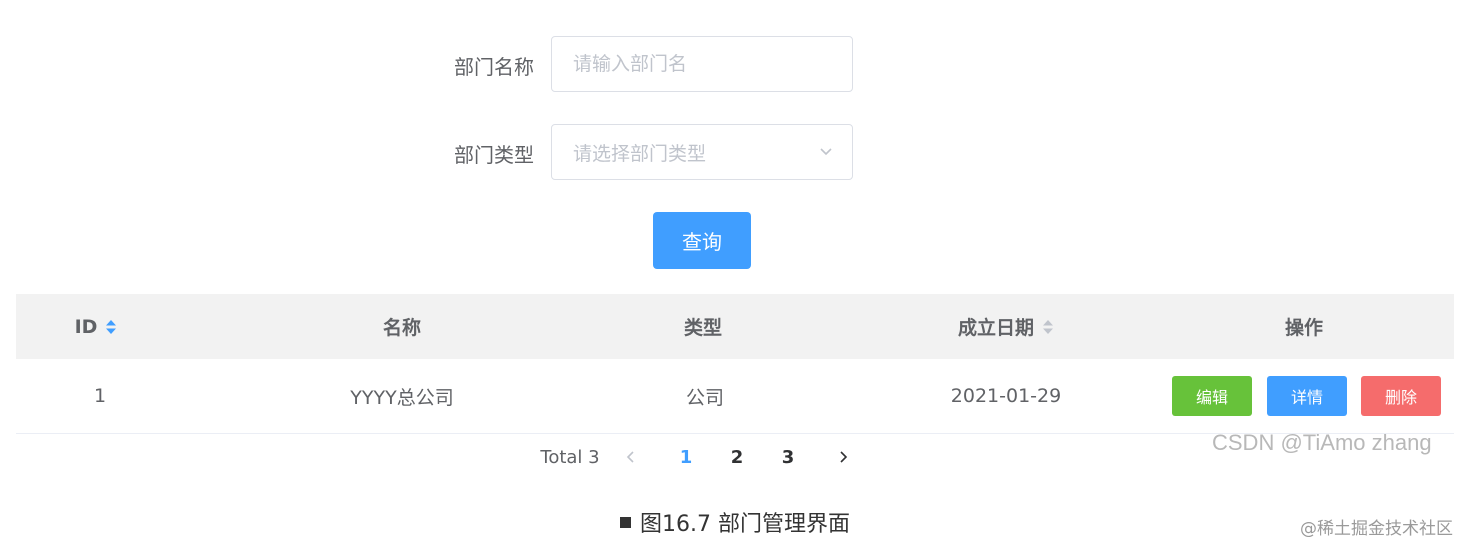  Describe the element at coordinates (737, 457) in the screenshot. I see `page-2-button: 2` at that location.